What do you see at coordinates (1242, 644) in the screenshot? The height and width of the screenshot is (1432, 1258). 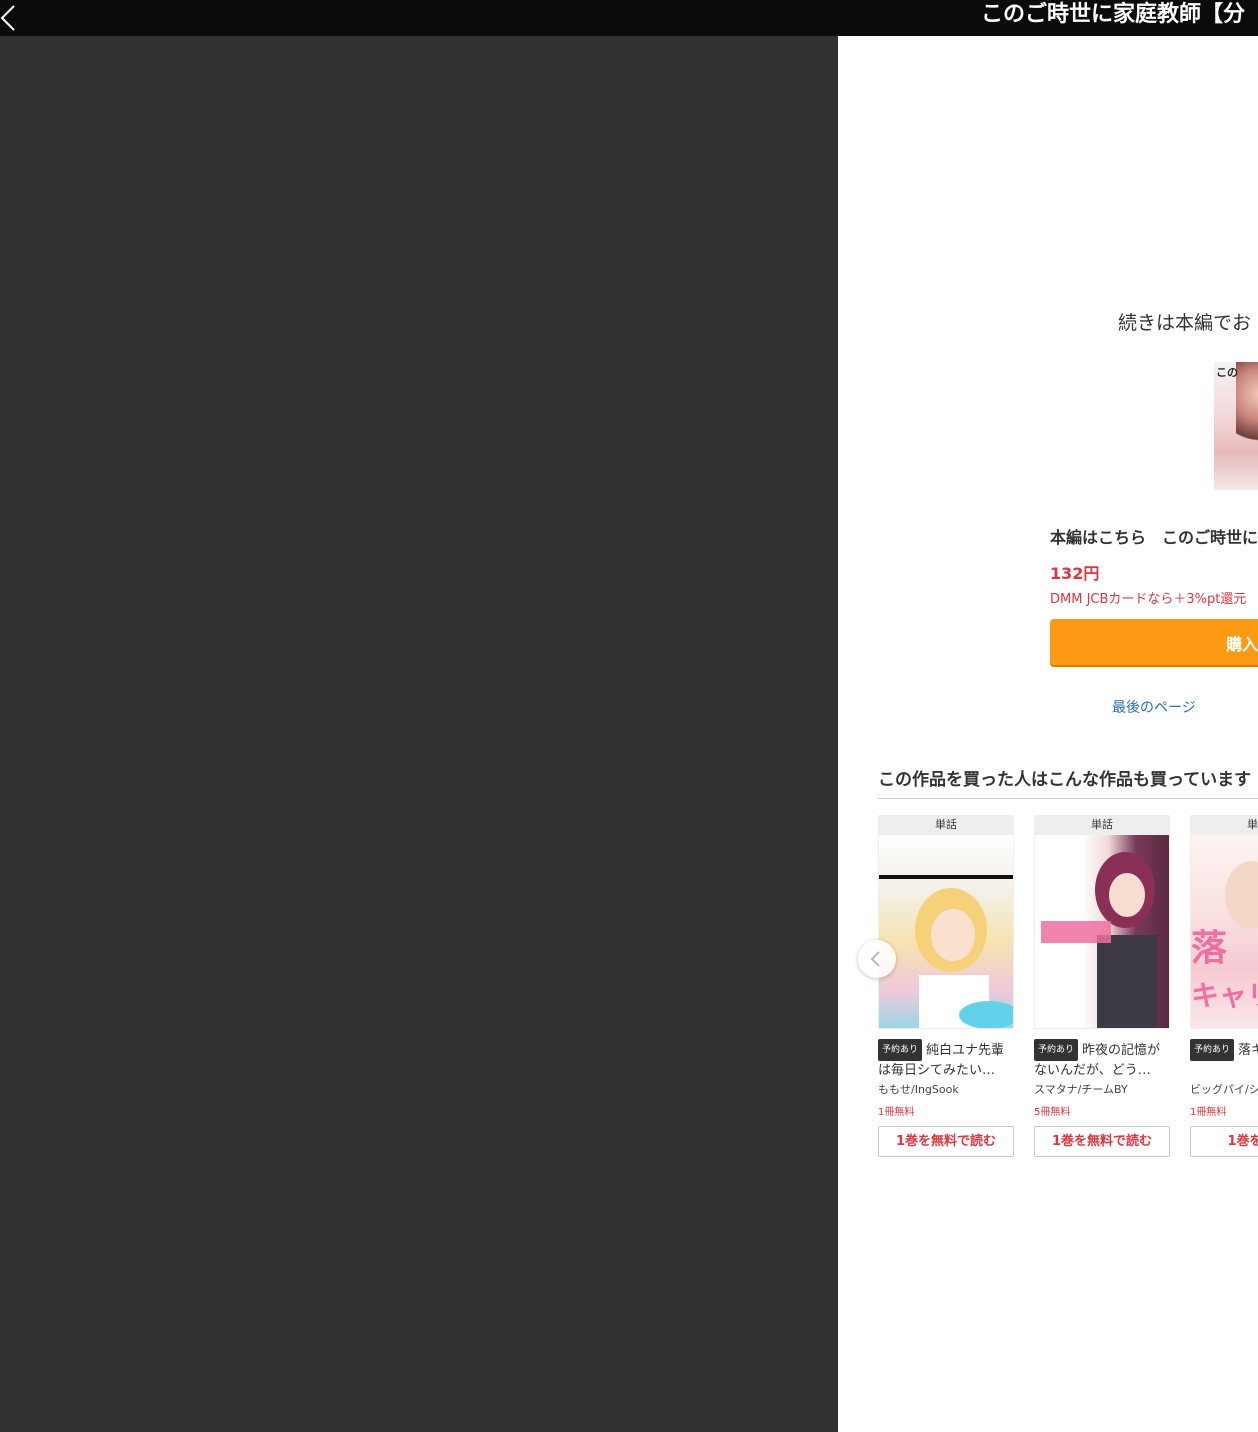 I see `buy-button-label: 購入` at bounding box center [1242, 644].